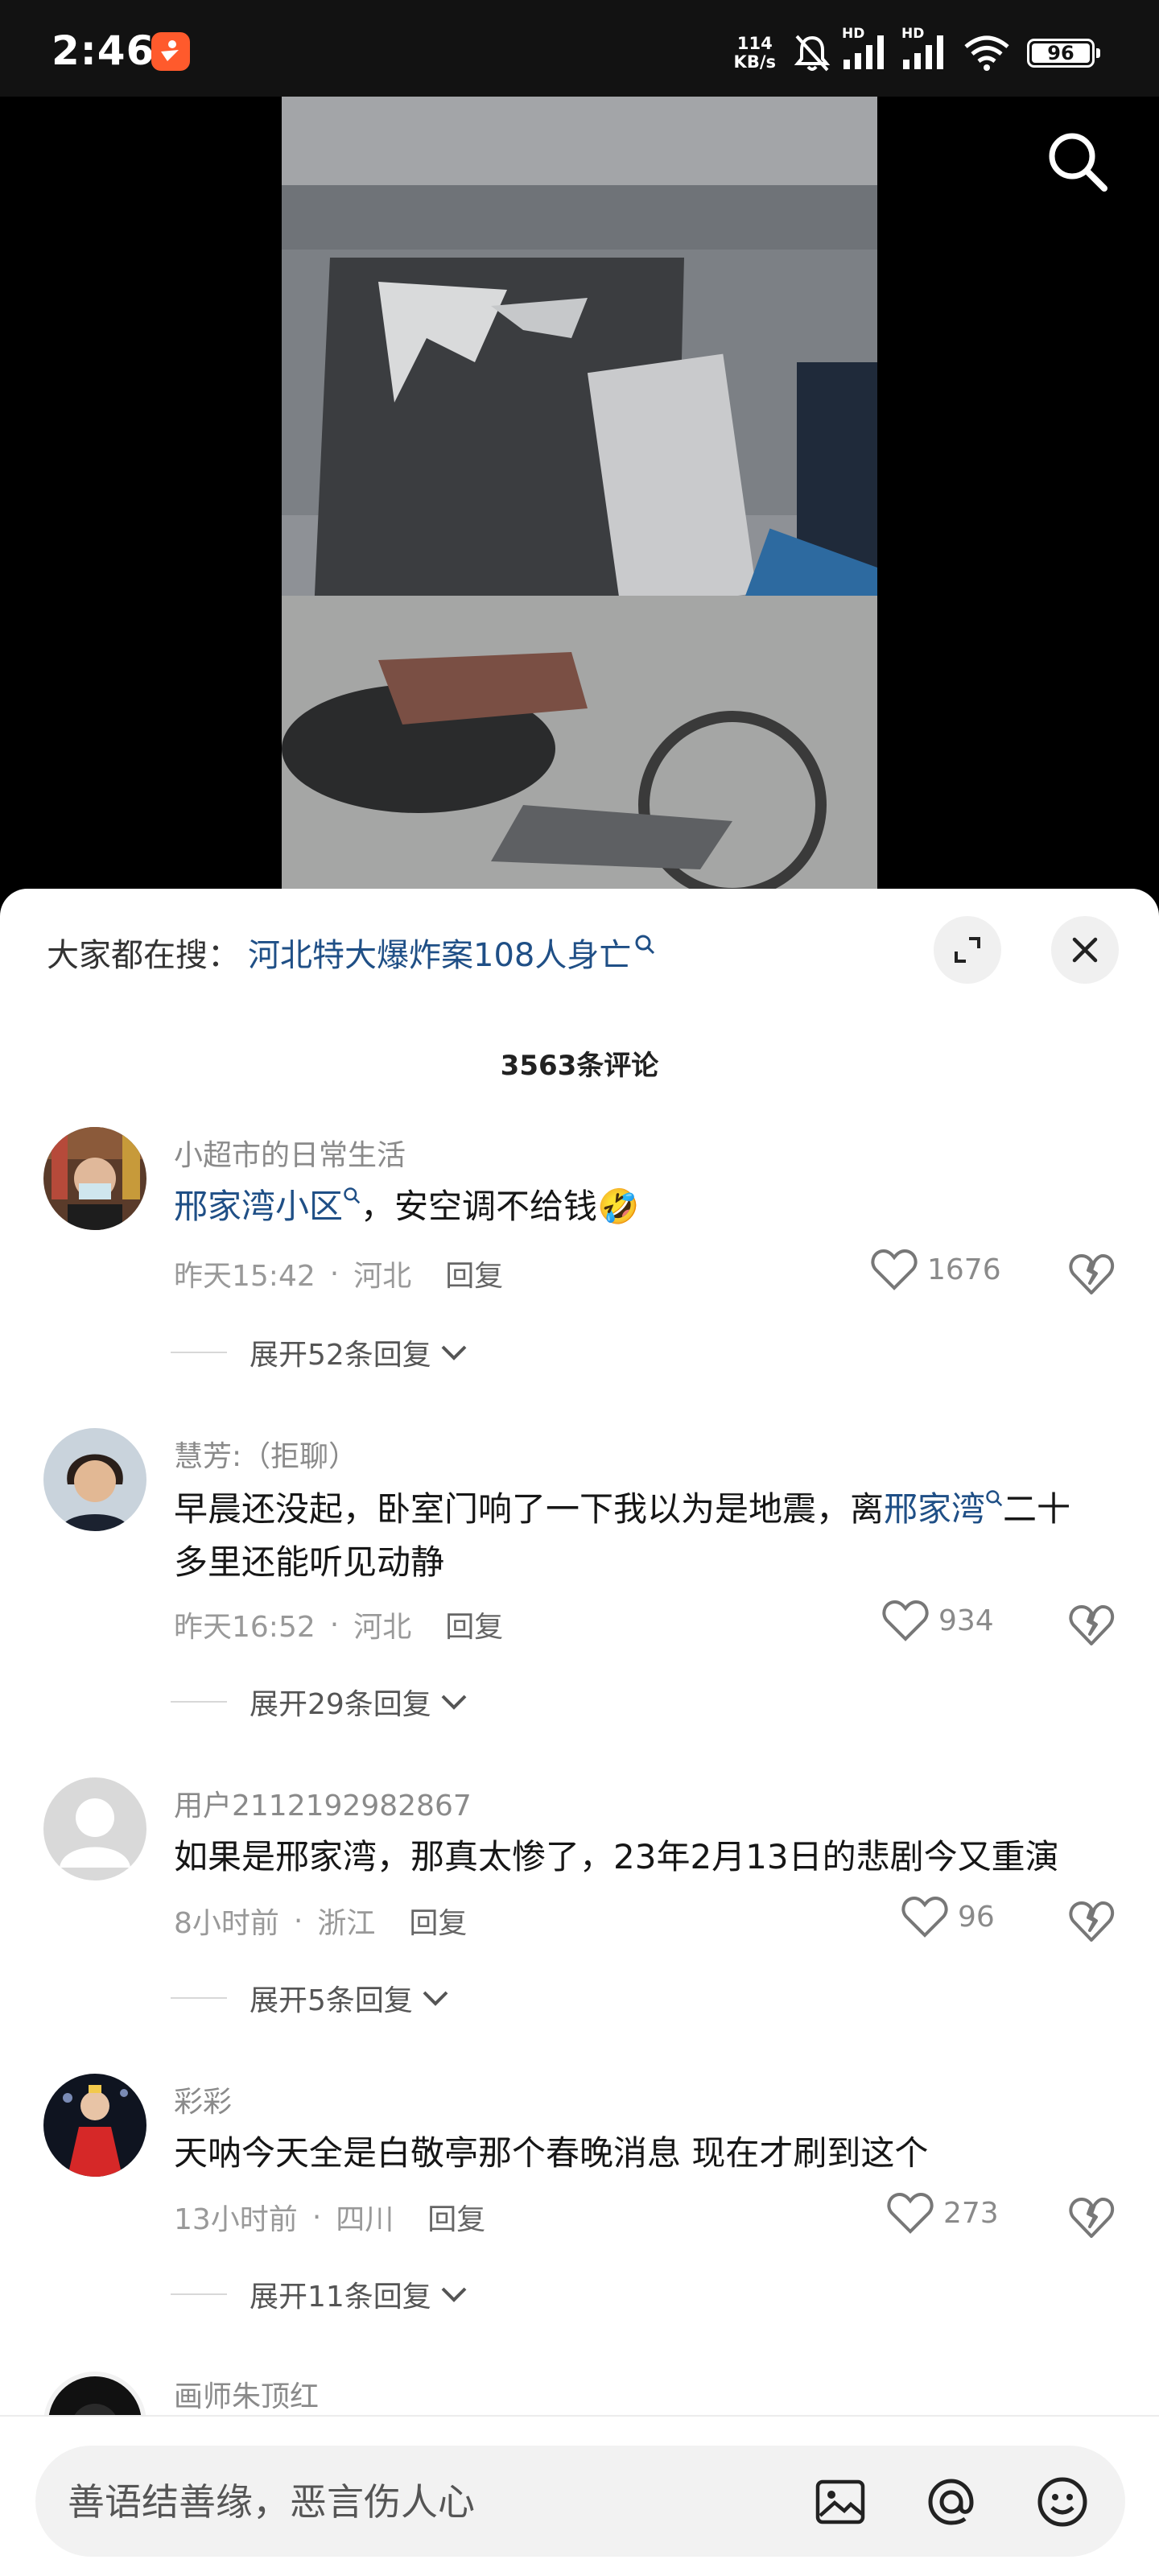  What do you see at coordinates (867, 50) in the screenshot?
I see `signal-icon: HD` at bounding box center [867, 50].